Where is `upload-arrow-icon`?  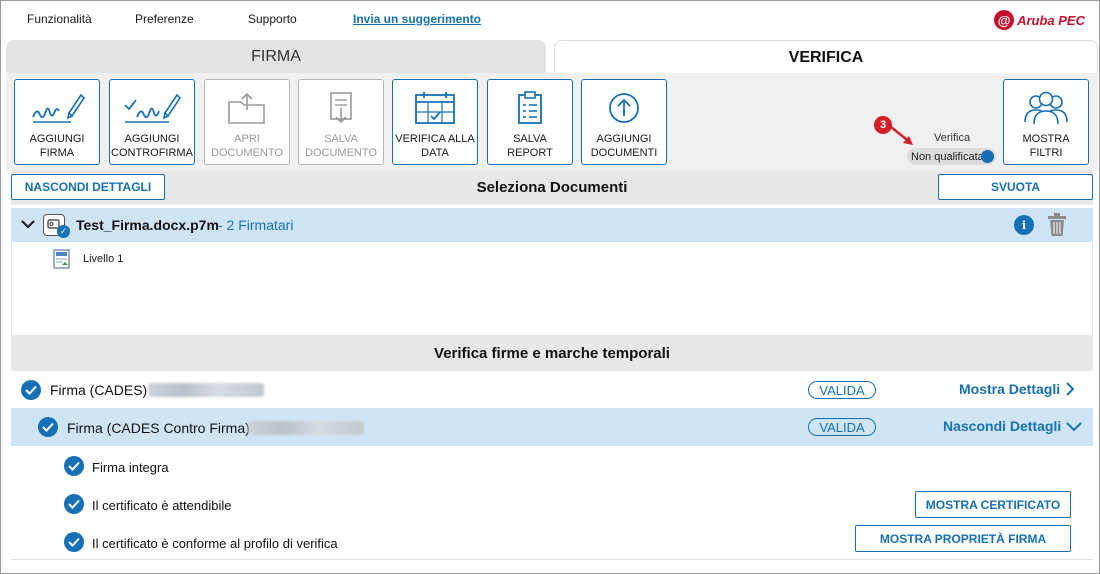 upload-arrow-icon is located at coordinates (624, 108).